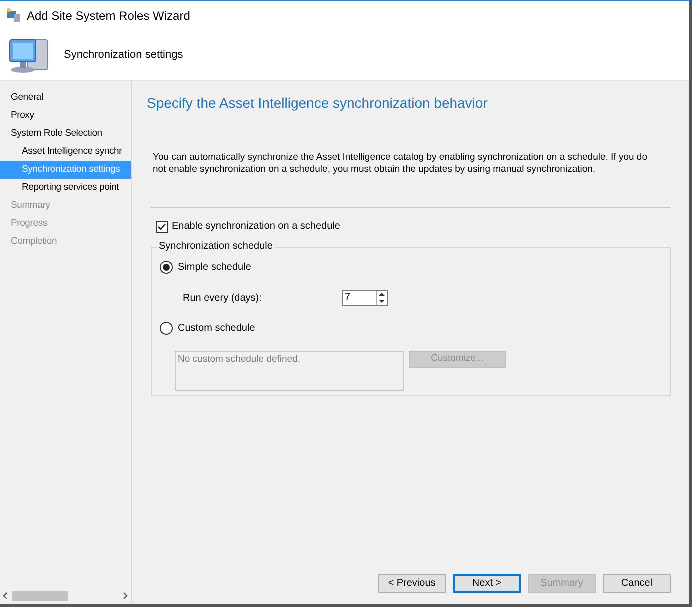 This screenshot has height=611, width=697. I want to click on option-label: Custom schedule, so click(217, 329).